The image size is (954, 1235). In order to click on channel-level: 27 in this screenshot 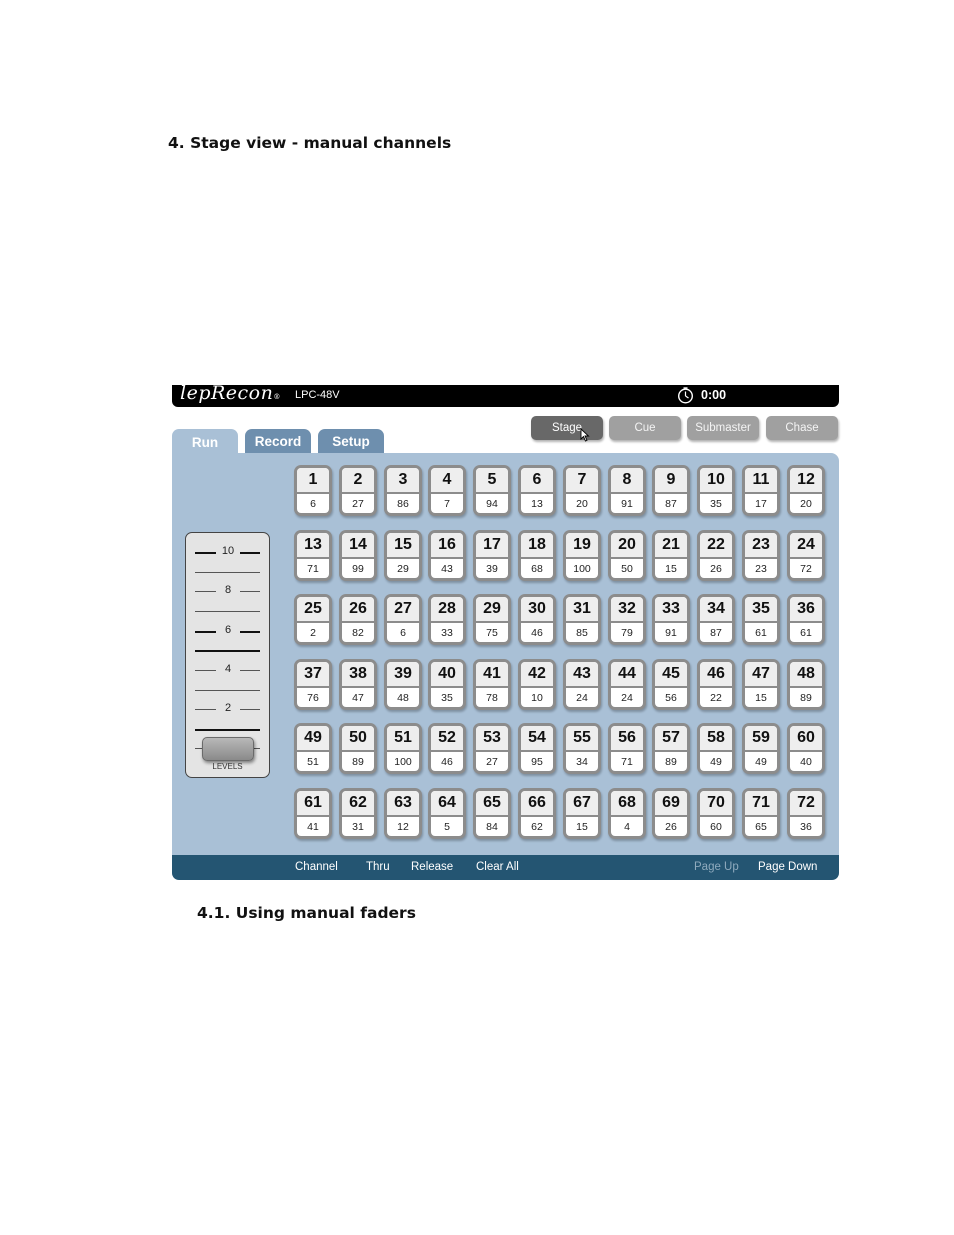, I will do `click(492, 762)`.